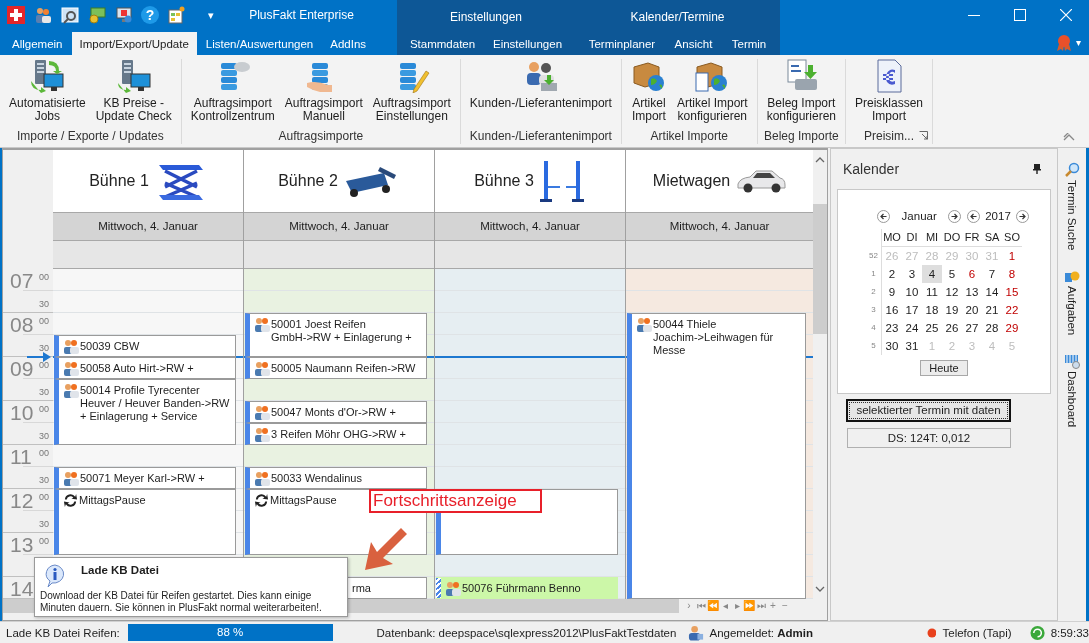 The width and height of the screenshot is (1089, 643). Describe the element at coordinates (455, 500) in the screenshot. I see `annotation-tooltip: Fortschrittsanzeige` at that location.